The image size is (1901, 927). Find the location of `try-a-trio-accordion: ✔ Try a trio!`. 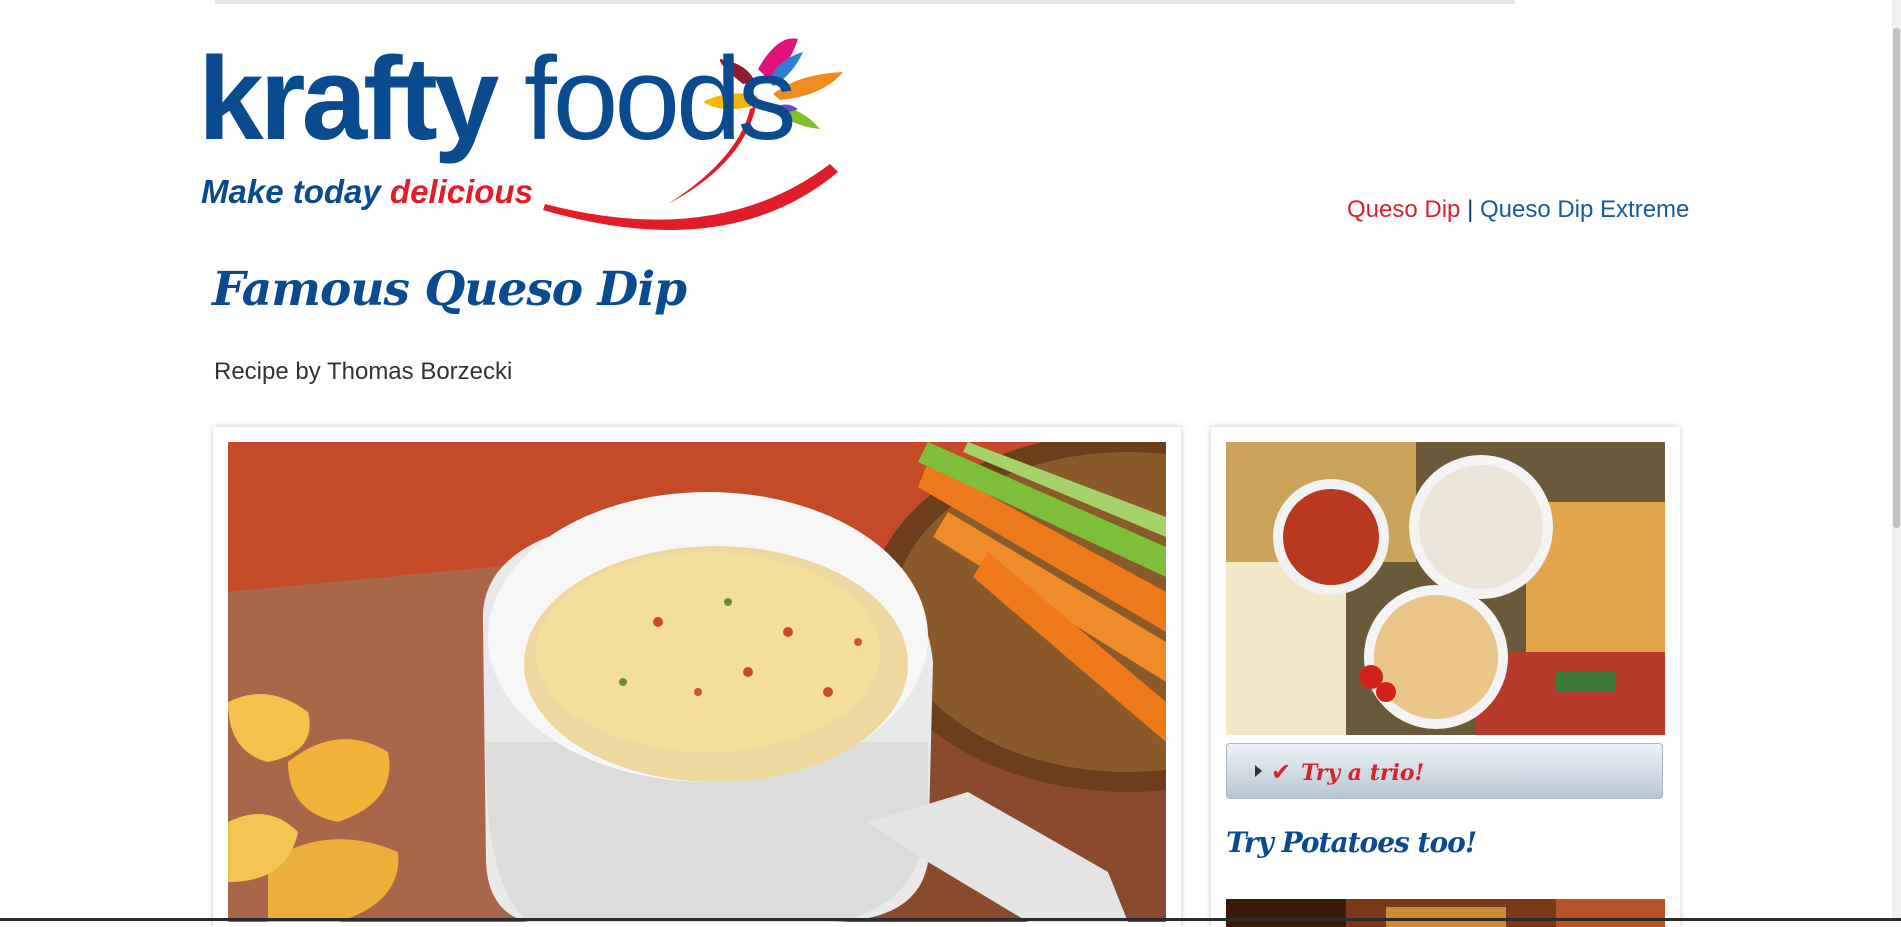

try-a-trio-accordion: ✔ Try a trio! is located at coordinates (1444, 771).